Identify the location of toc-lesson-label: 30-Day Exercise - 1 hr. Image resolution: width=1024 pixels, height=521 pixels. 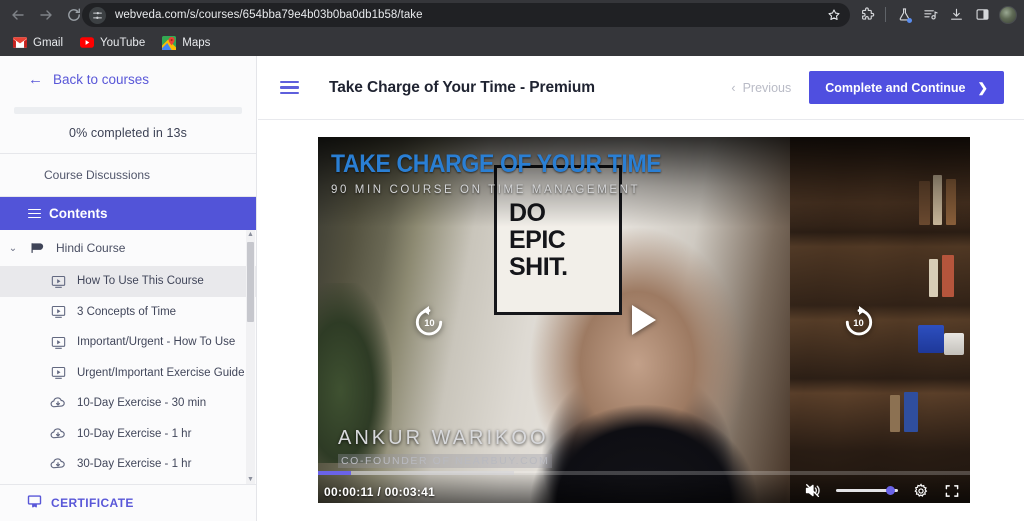
(134, 464).